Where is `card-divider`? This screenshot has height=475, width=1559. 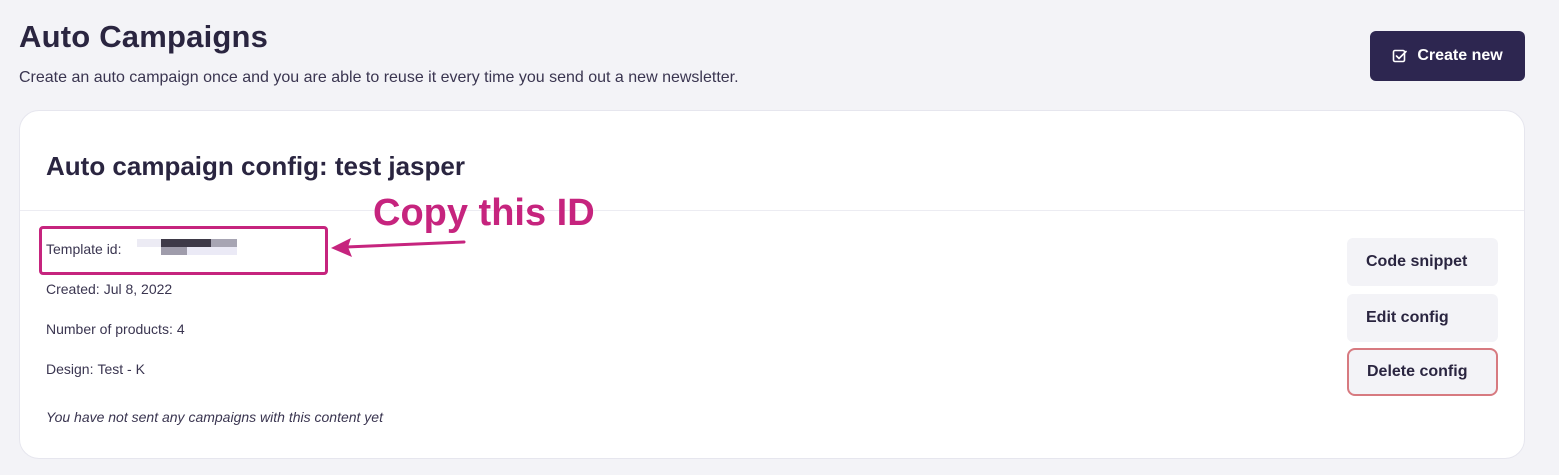
card-divider is located at coordinates (772, 210).